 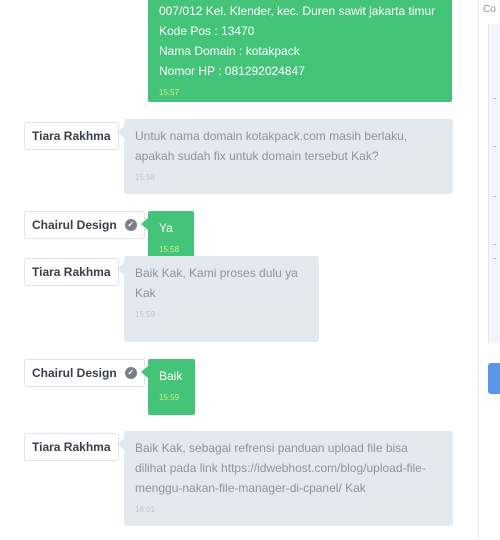 What do you see at coordinates (171, 387) in the screenshot?
I see `own-message-bubble: Baik 15:59` at bounding box center [171, 387].